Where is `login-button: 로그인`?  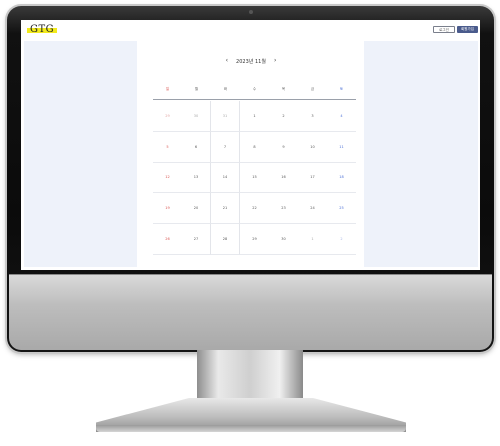 login-button: 로그인 is located at coordinates (444, 29).